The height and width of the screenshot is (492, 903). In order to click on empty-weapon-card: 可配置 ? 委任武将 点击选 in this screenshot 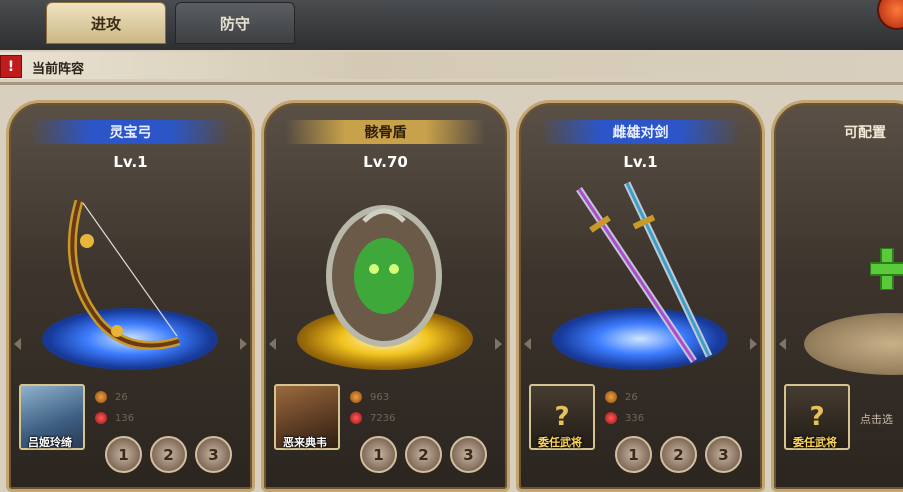, I will do `click(837, 296)`.